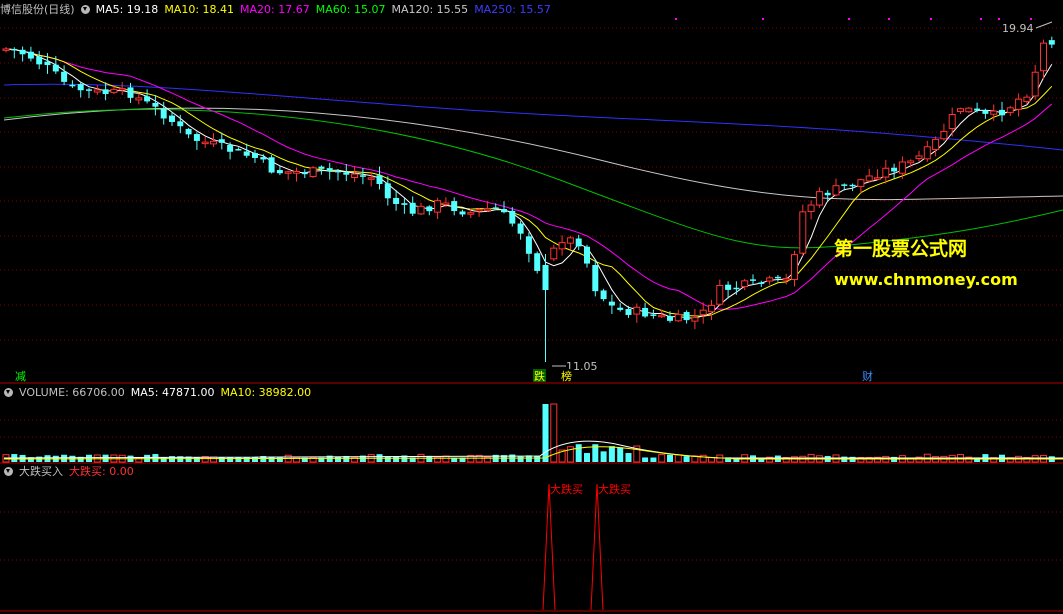  Describe the element at coordinates (72, 392) in the screenshot. I see `volume-value: VOLUME: 66706.00` at that location.